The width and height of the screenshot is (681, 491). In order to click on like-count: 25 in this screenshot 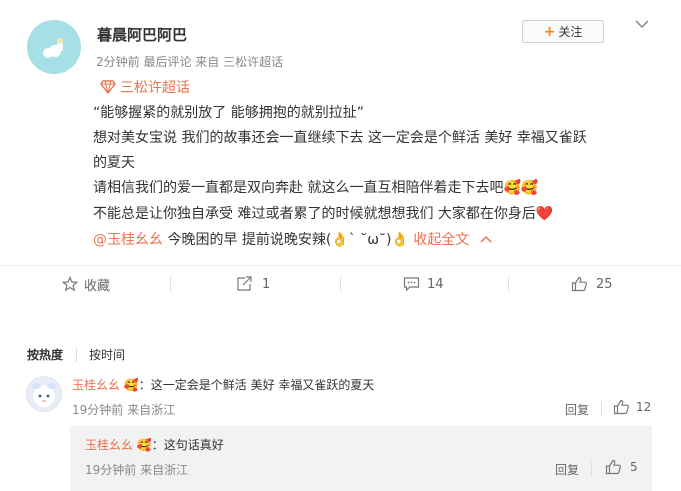, I will do `click(604, 284)`.